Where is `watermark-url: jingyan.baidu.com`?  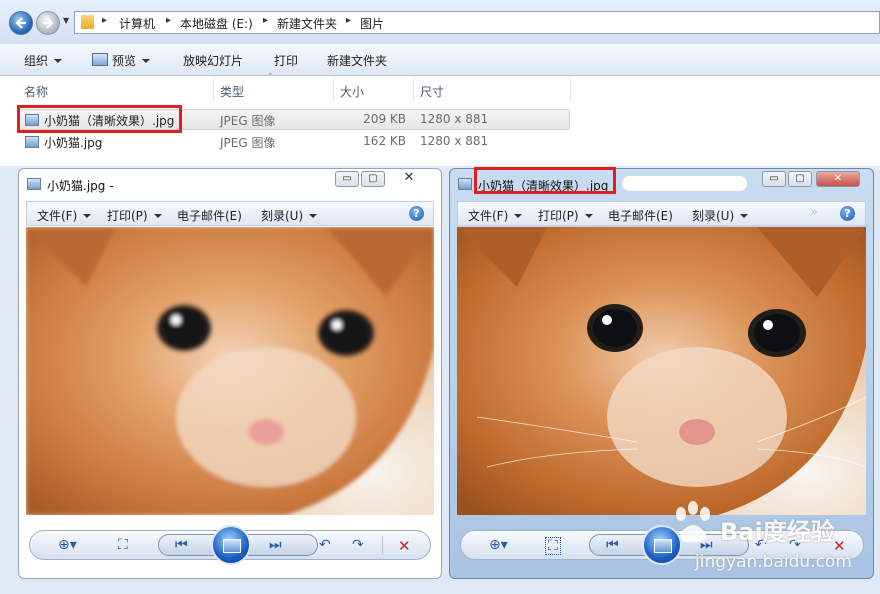 watermark-url: jingyan.baidu.com is located at coordinates (773, 562).